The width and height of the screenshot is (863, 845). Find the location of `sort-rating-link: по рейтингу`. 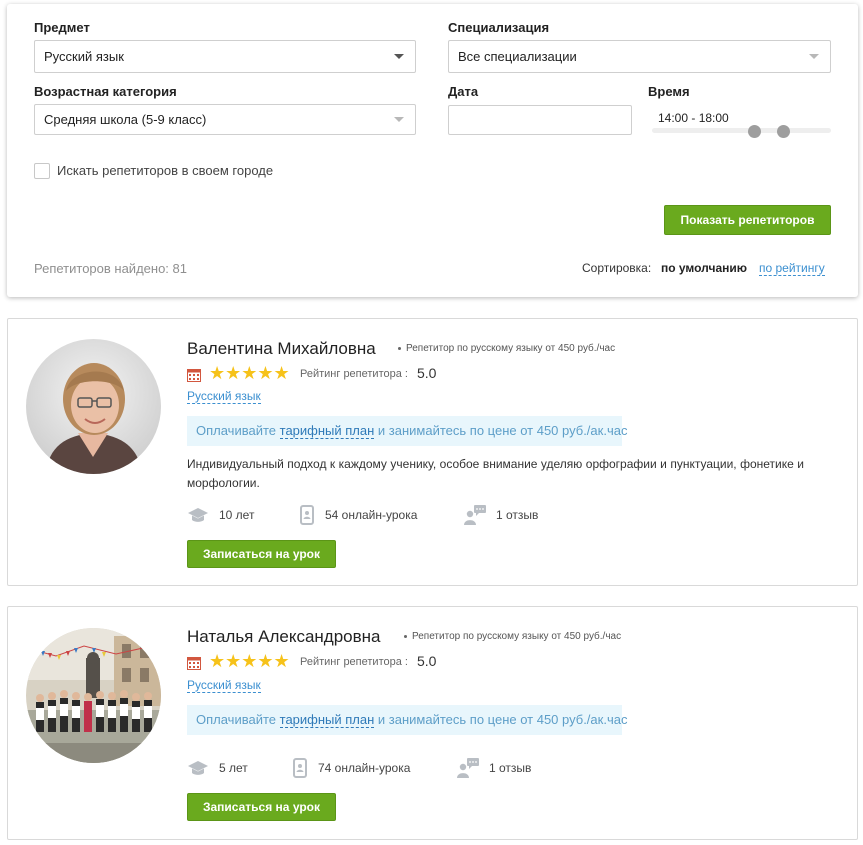

sort-rating-link: по рейтингу is located at coordinates (792, 268).